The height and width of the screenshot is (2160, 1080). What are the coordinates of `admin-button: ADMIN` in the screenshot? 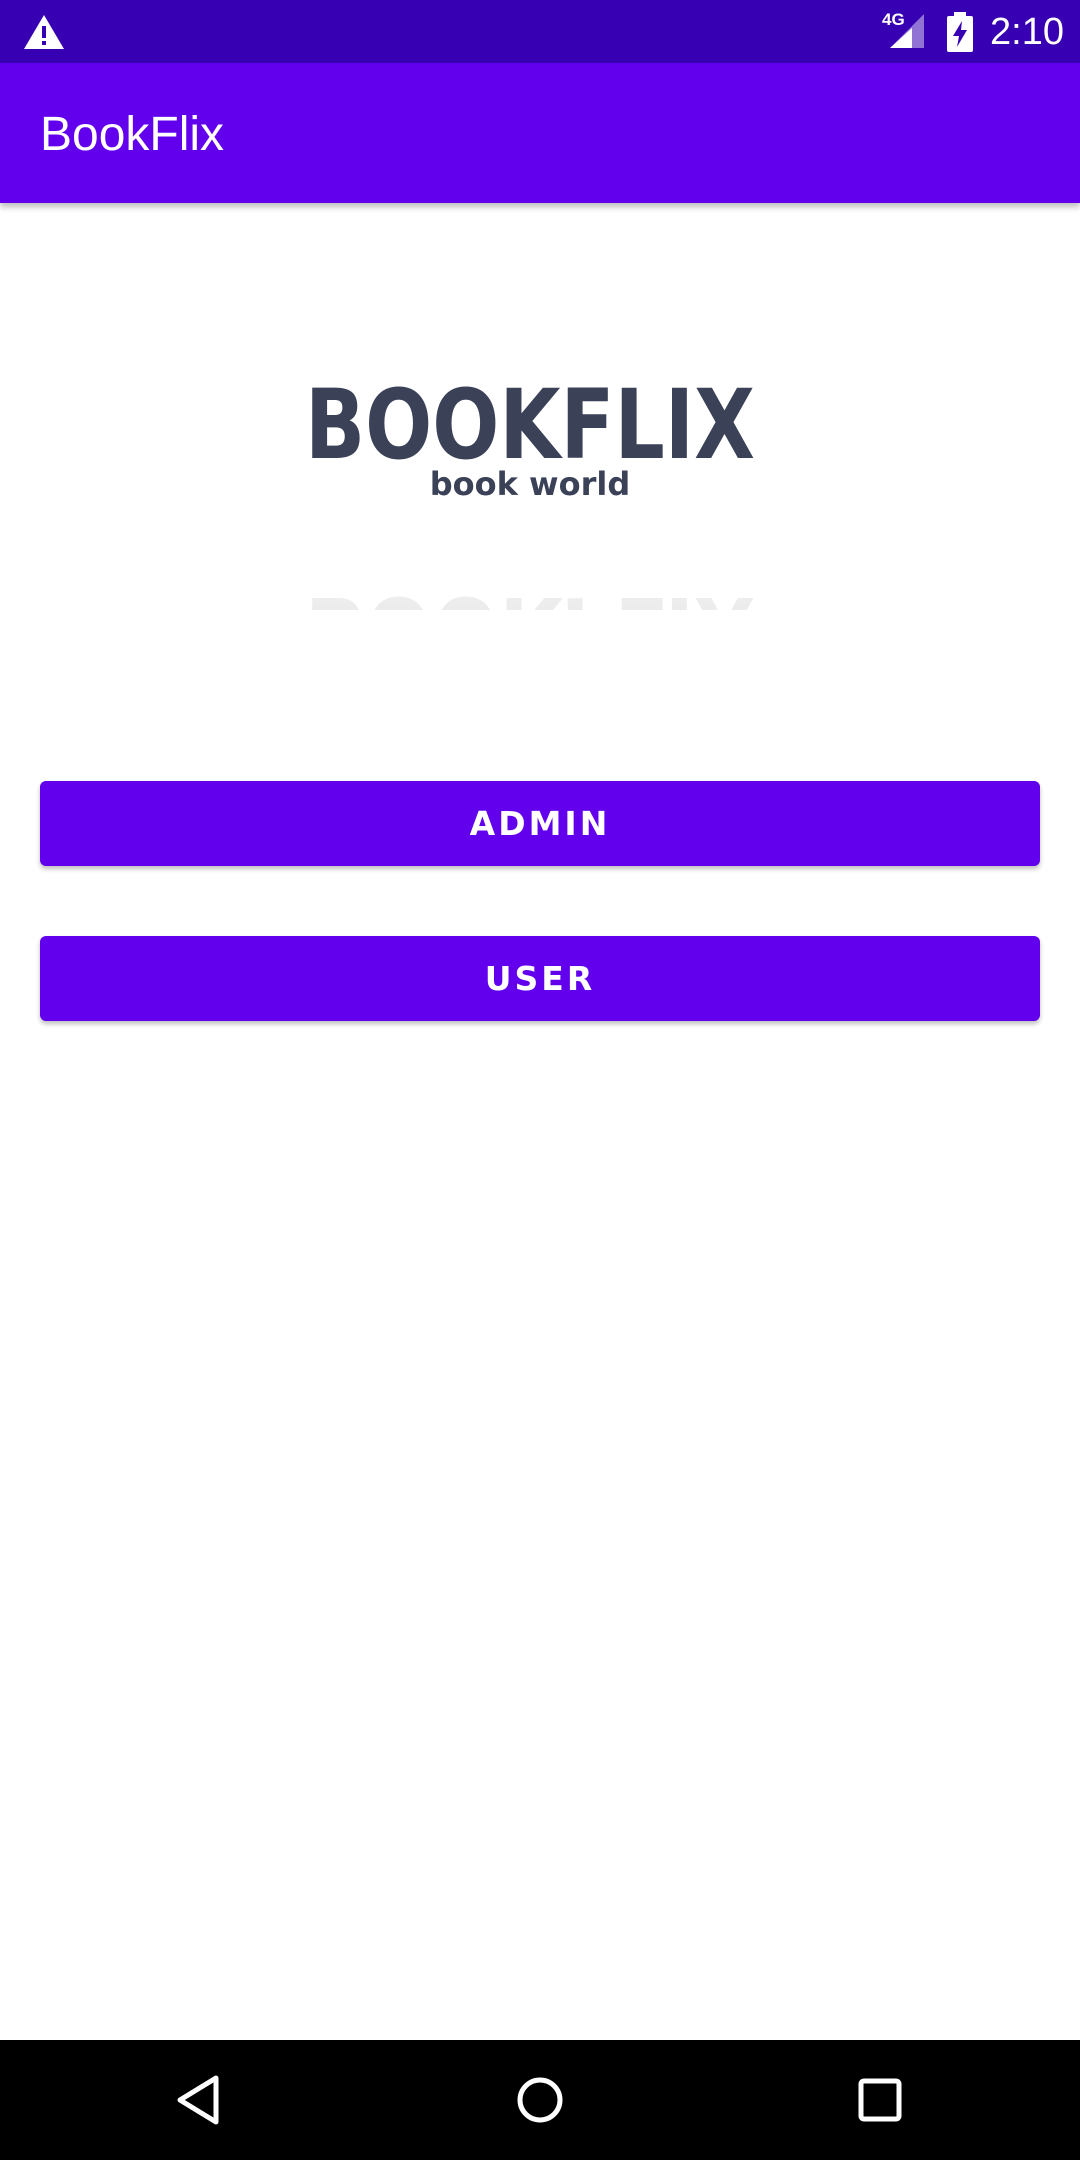 It's located at (540, 823).